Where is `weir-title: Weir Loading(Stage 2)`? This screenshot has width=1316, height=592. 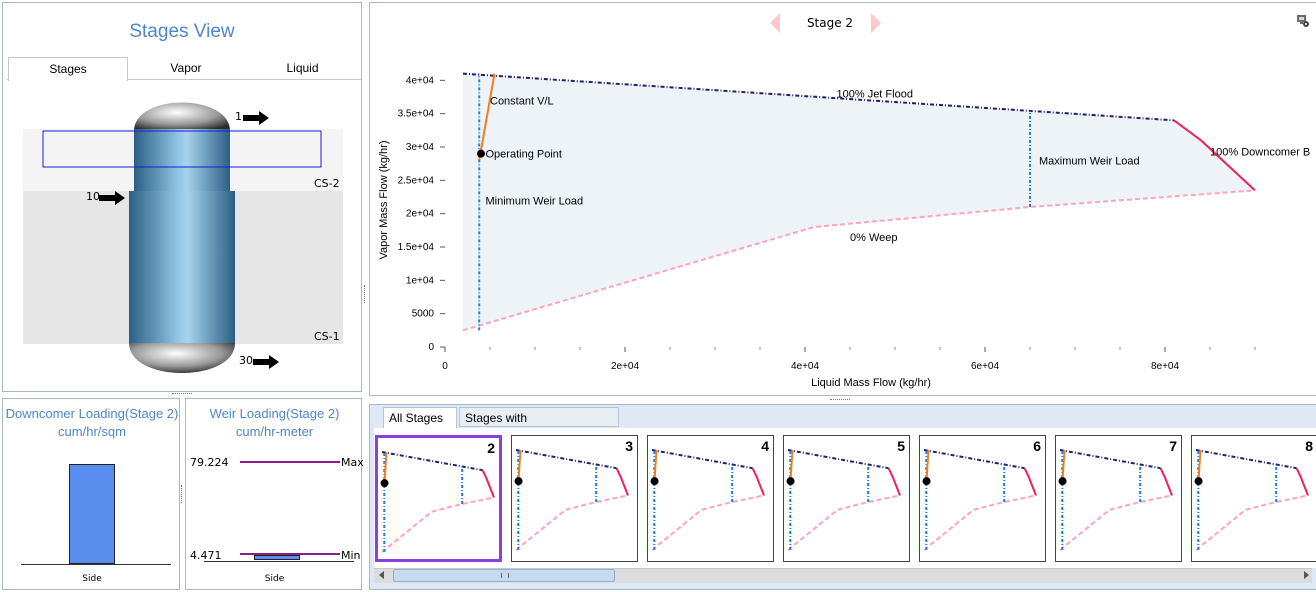
weir-title: Weir Loading(Stage 2) is located at coordinates (274, 413).